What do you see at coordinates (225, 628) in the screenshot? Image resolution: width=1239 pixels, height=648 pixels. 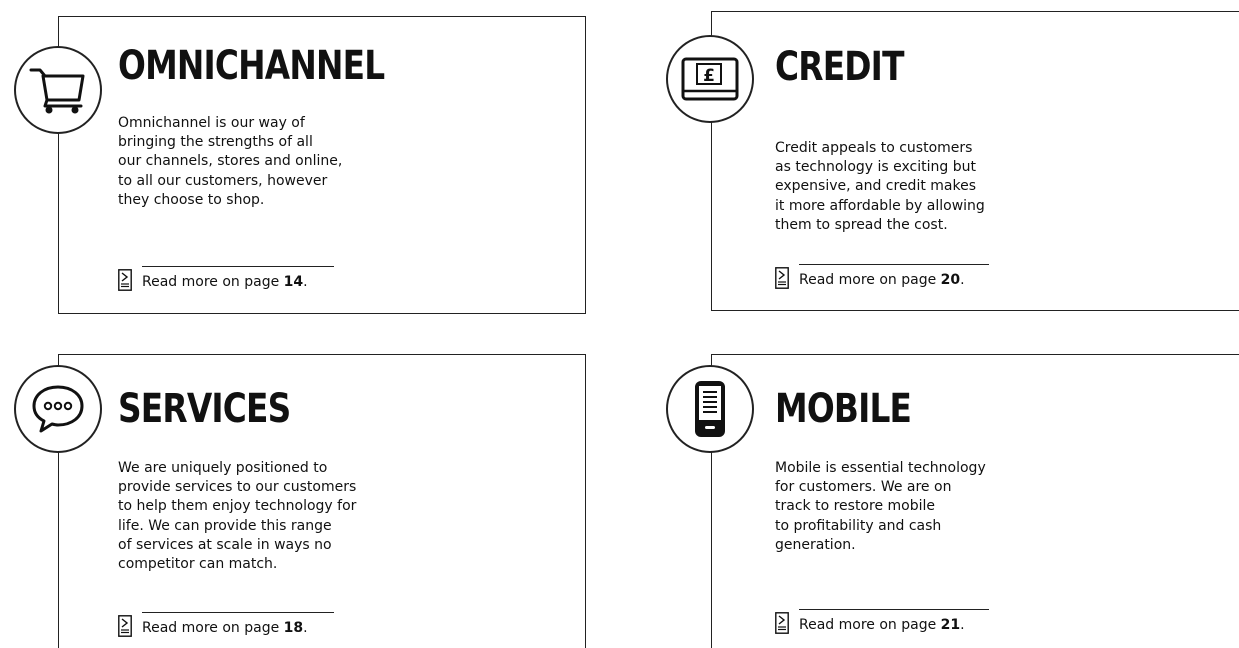 I see `services-read-more-text: Read more on page 18.` at bounding box center [225, 628].